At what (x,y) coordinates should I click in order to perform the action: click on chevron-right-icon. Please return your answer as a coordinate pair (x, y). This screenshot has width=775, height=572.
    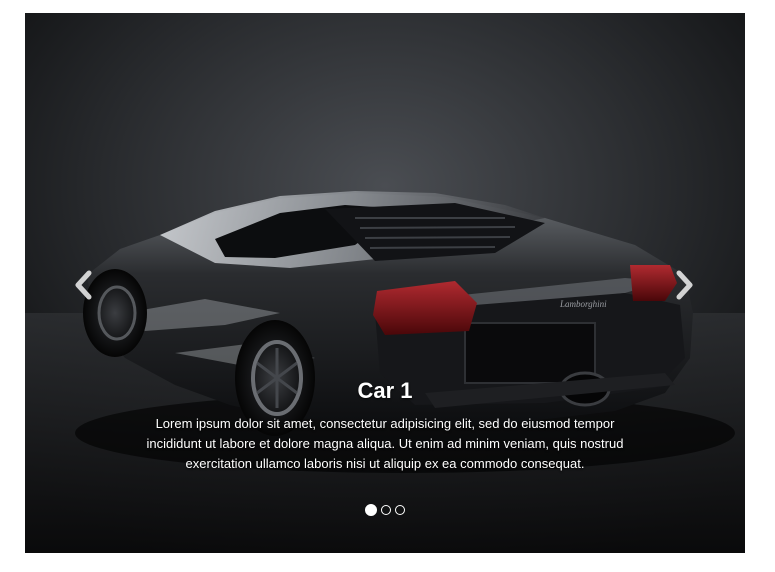
    Looking at the image, I should click on (684, 285).